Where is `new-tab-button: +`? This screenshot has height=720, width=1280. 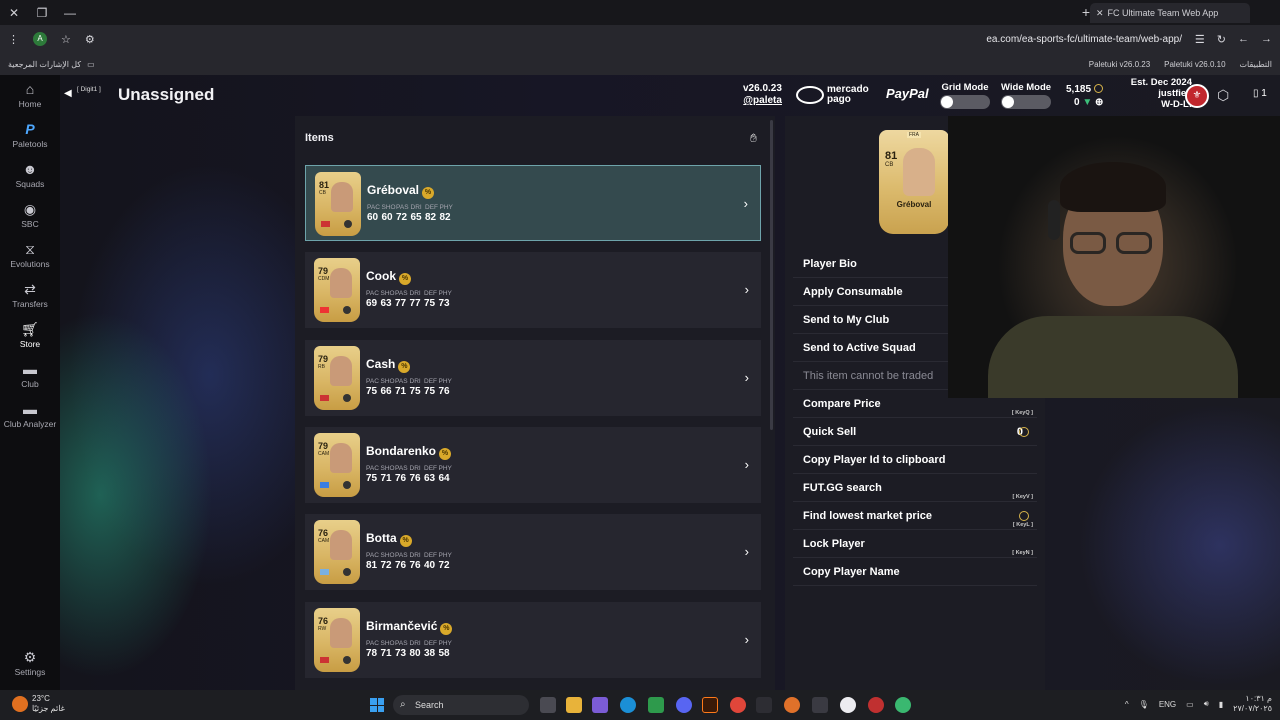
new-tab-button: + is located at coordinates (1086, 12).